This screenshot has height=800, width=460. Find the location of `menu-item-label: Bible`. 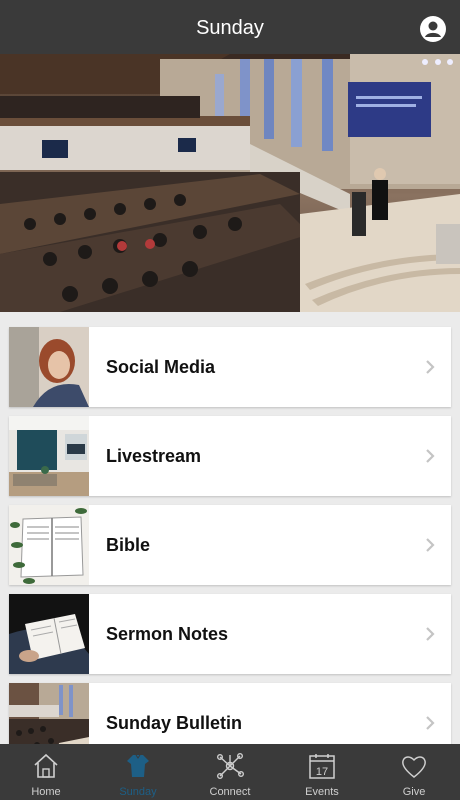

menu-item-label: Bible is located at coordinates (128, 545).